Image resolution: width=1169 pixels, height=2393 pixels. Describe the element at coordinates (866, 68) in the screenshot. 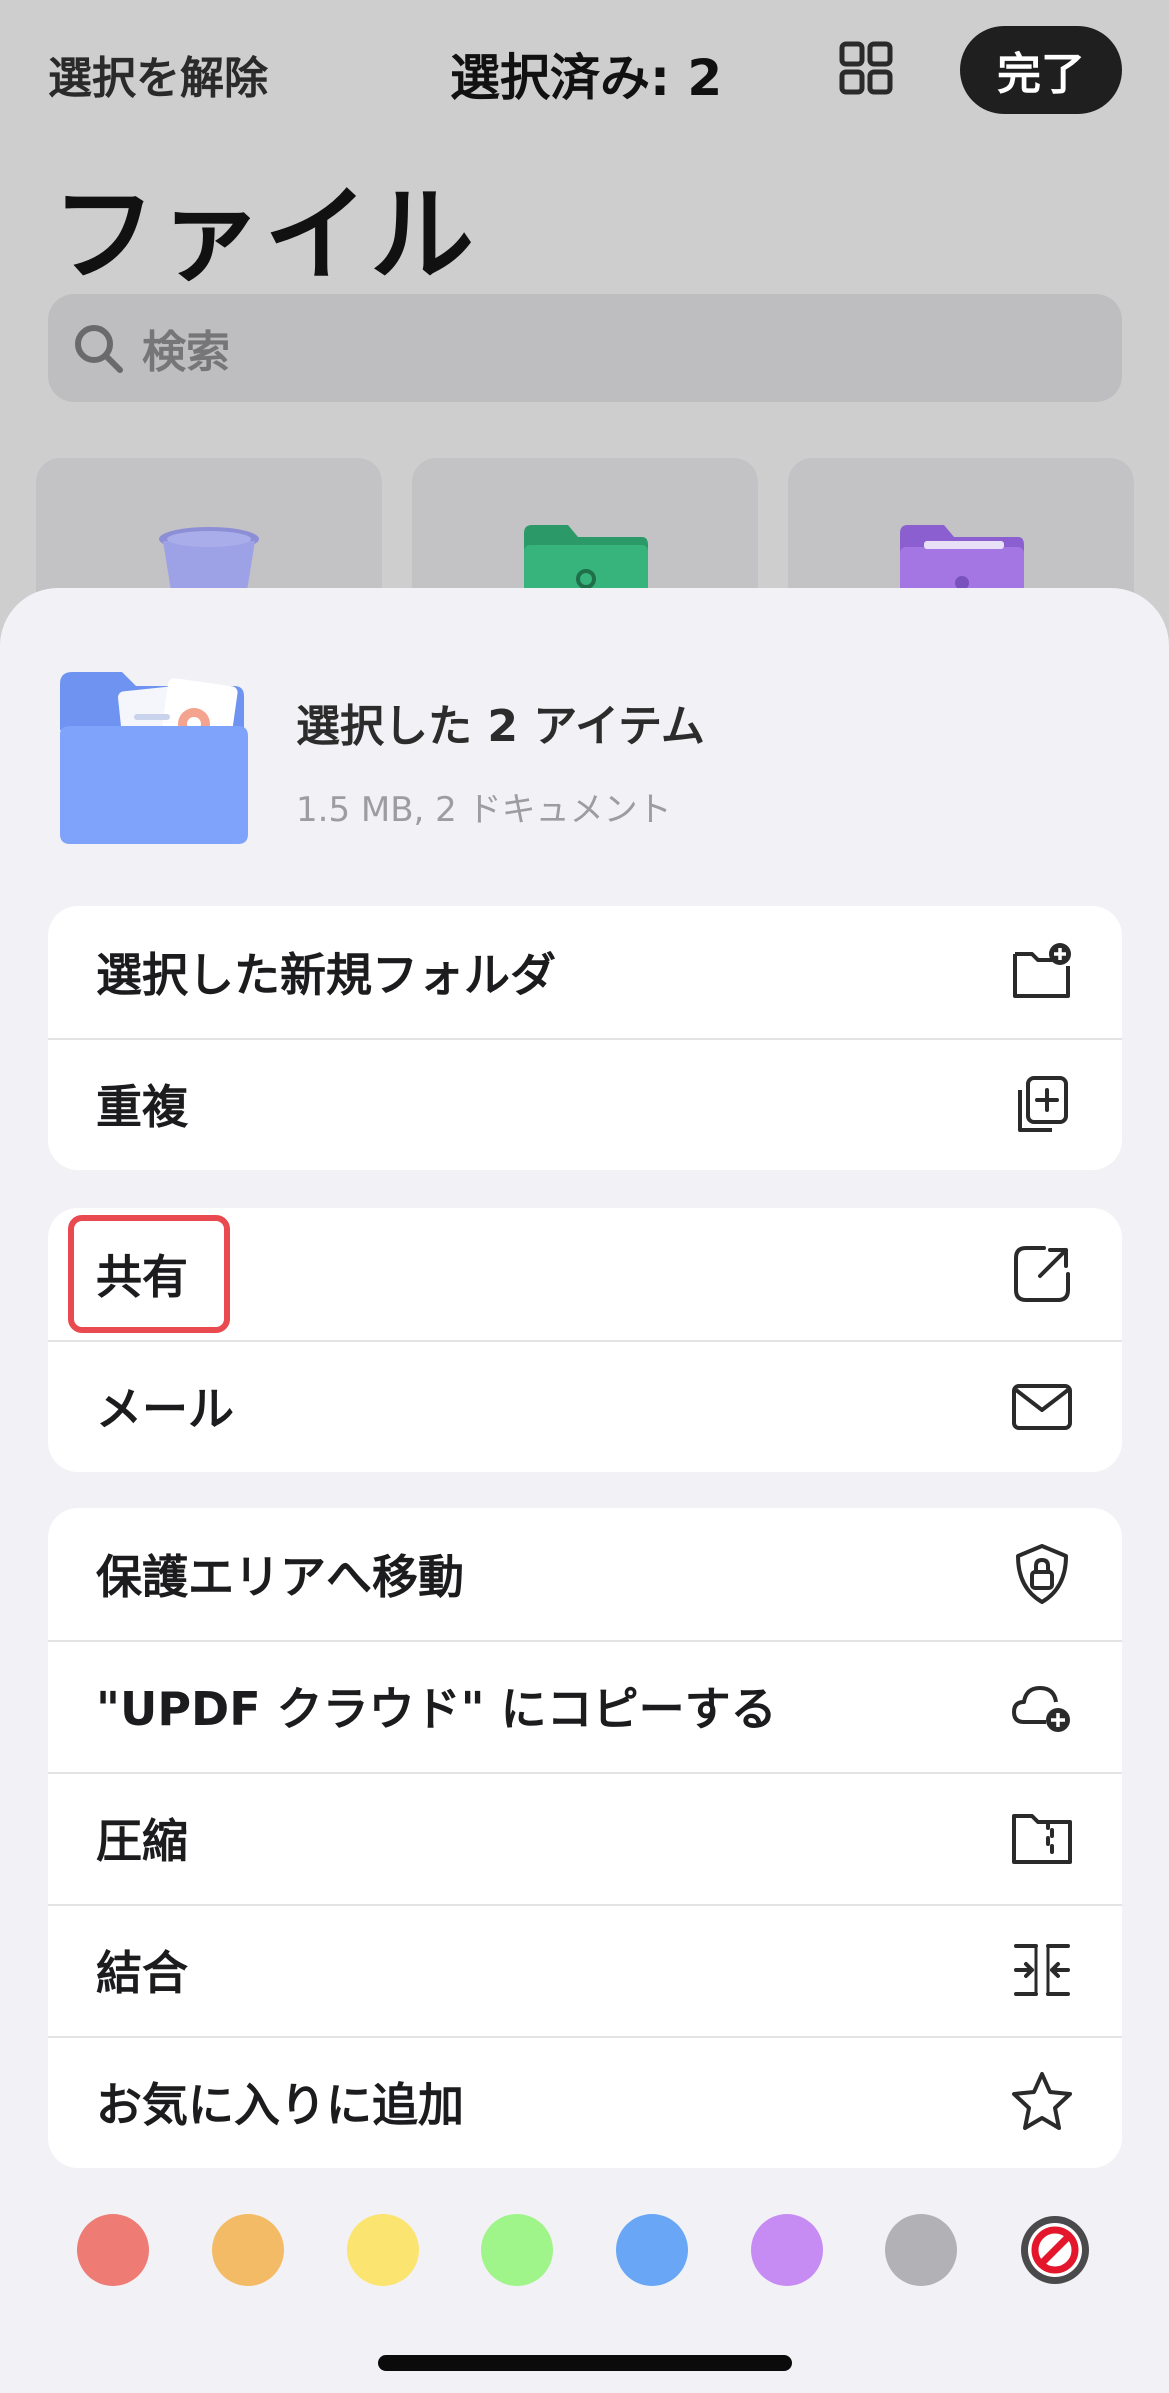

I see `grid-view-icon` at that location.